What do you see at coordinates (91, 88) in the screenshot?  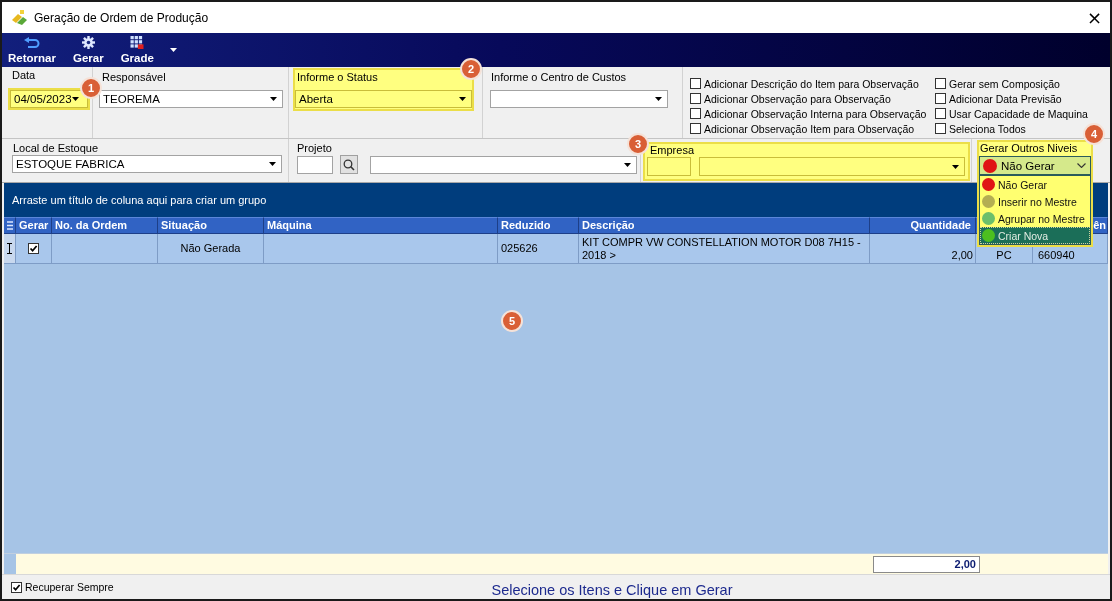 I see `step-number-marker: 1` at bounding box center [91, 88].